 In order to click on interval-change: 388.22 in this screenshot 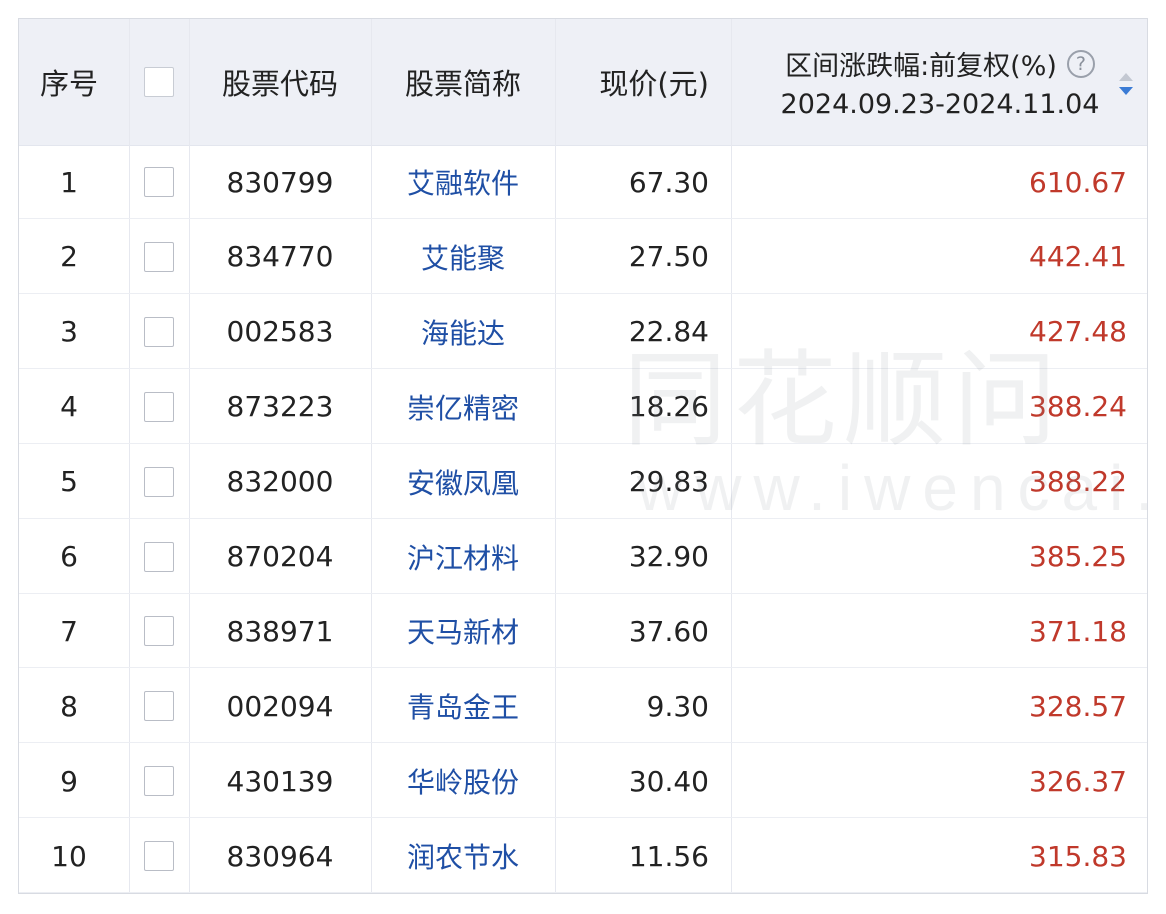, I will do `click(1078, 482)`.